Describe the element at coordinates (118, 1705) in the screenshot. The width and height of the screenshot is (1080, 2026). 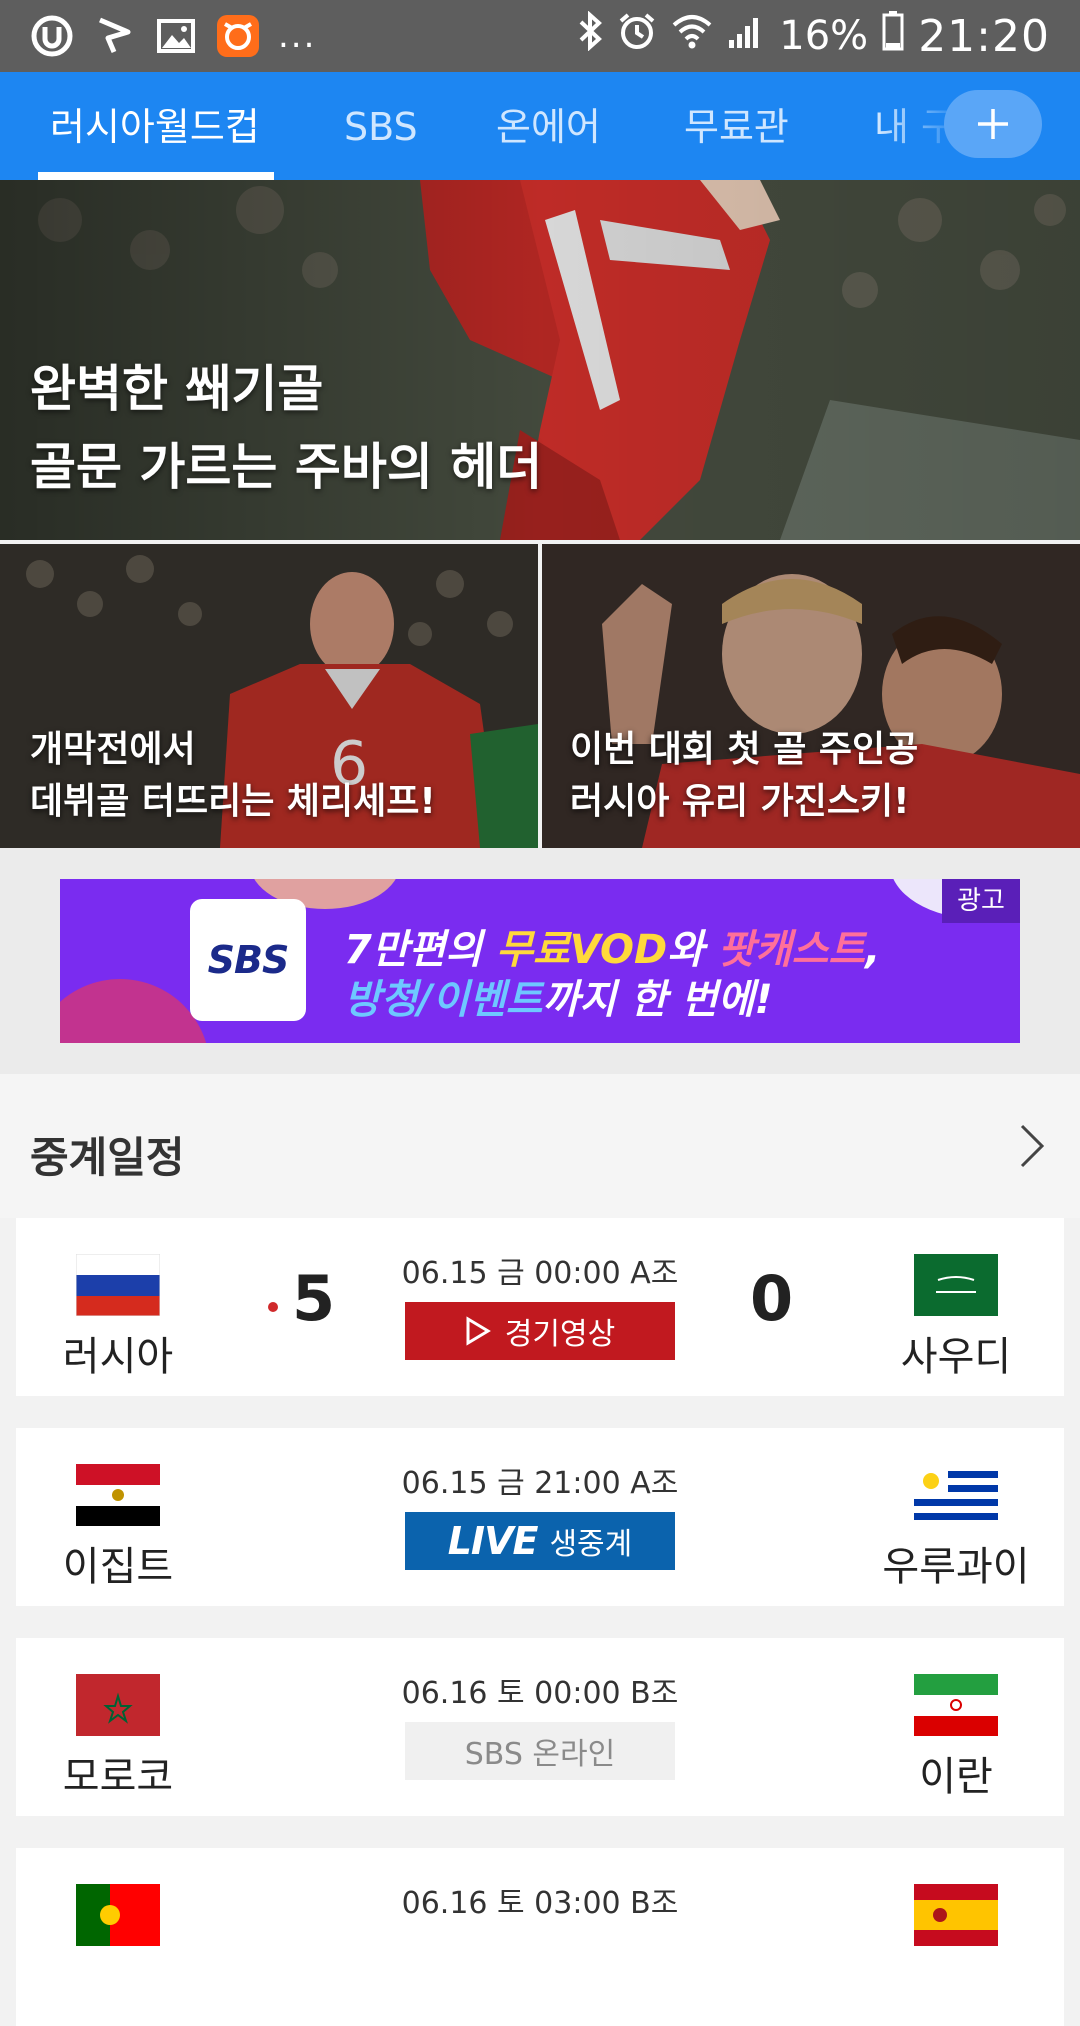
I see `morocco-flag-icon` at that location.